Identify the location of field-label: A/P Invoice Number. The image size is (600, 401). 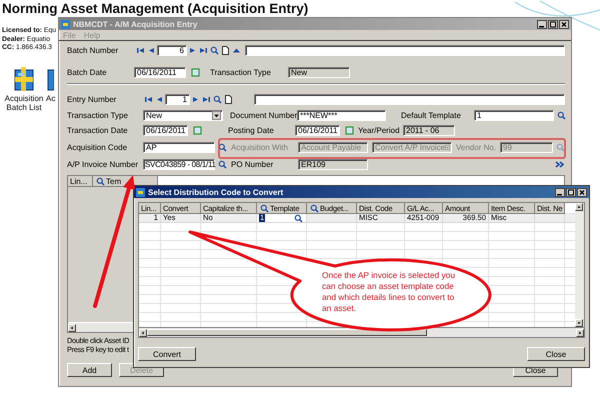
(103, 164).